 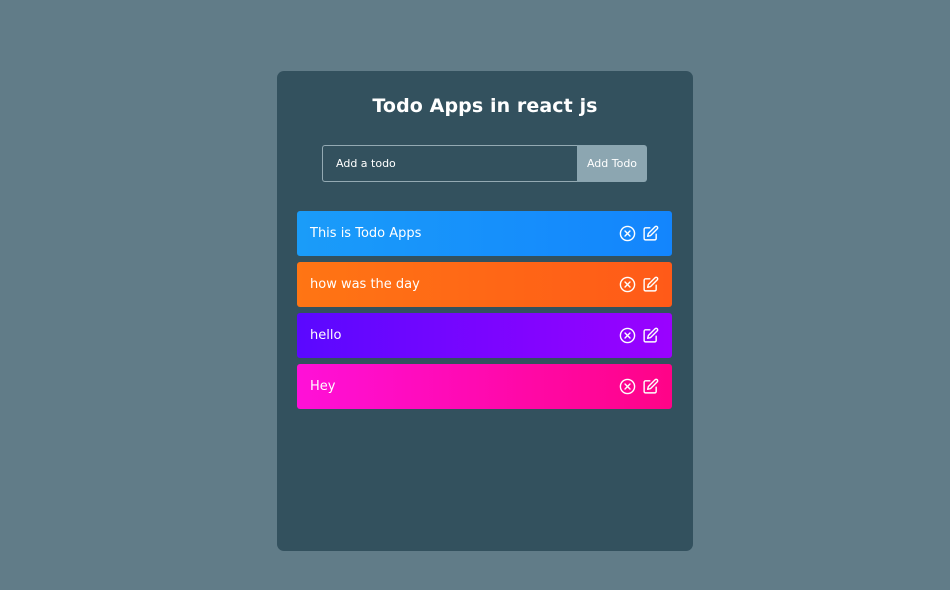 What do you see at coordinates (484, 386) in the screenshot?
I see `todo-item: Hey` at bounding box center [484, 386].